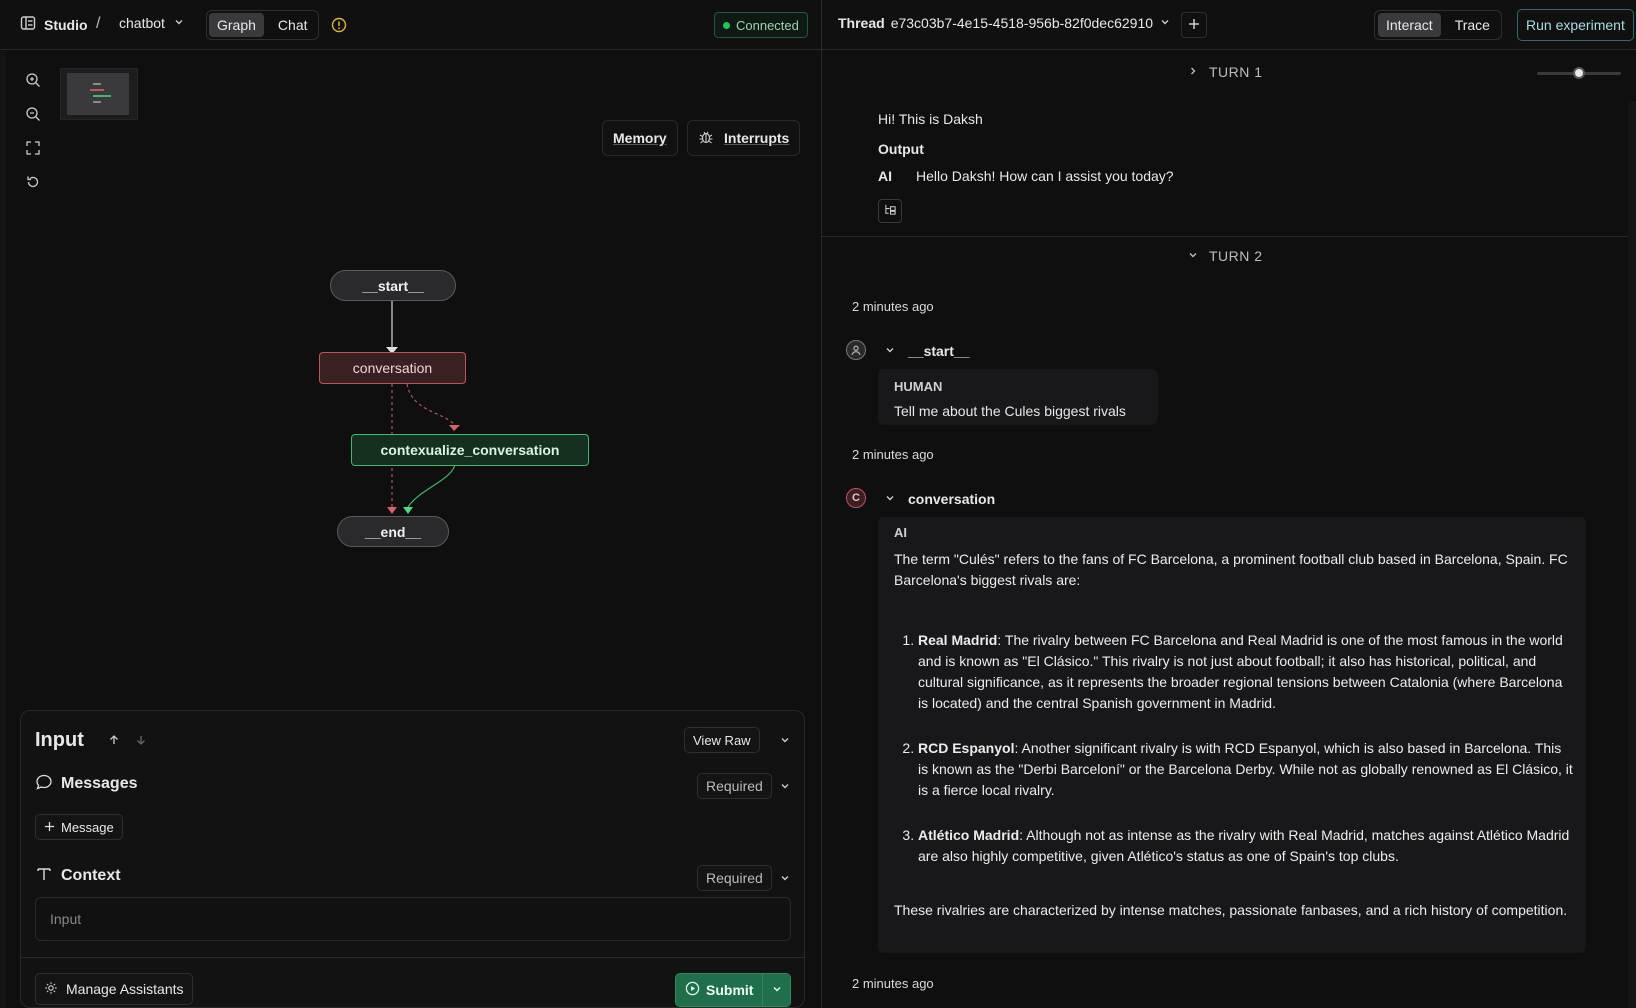 The image size is (1636, 1008). What do you see at coordinates (51, 989) in the screenshot?
I see `gear-icon` at bounding box center [51, 989].